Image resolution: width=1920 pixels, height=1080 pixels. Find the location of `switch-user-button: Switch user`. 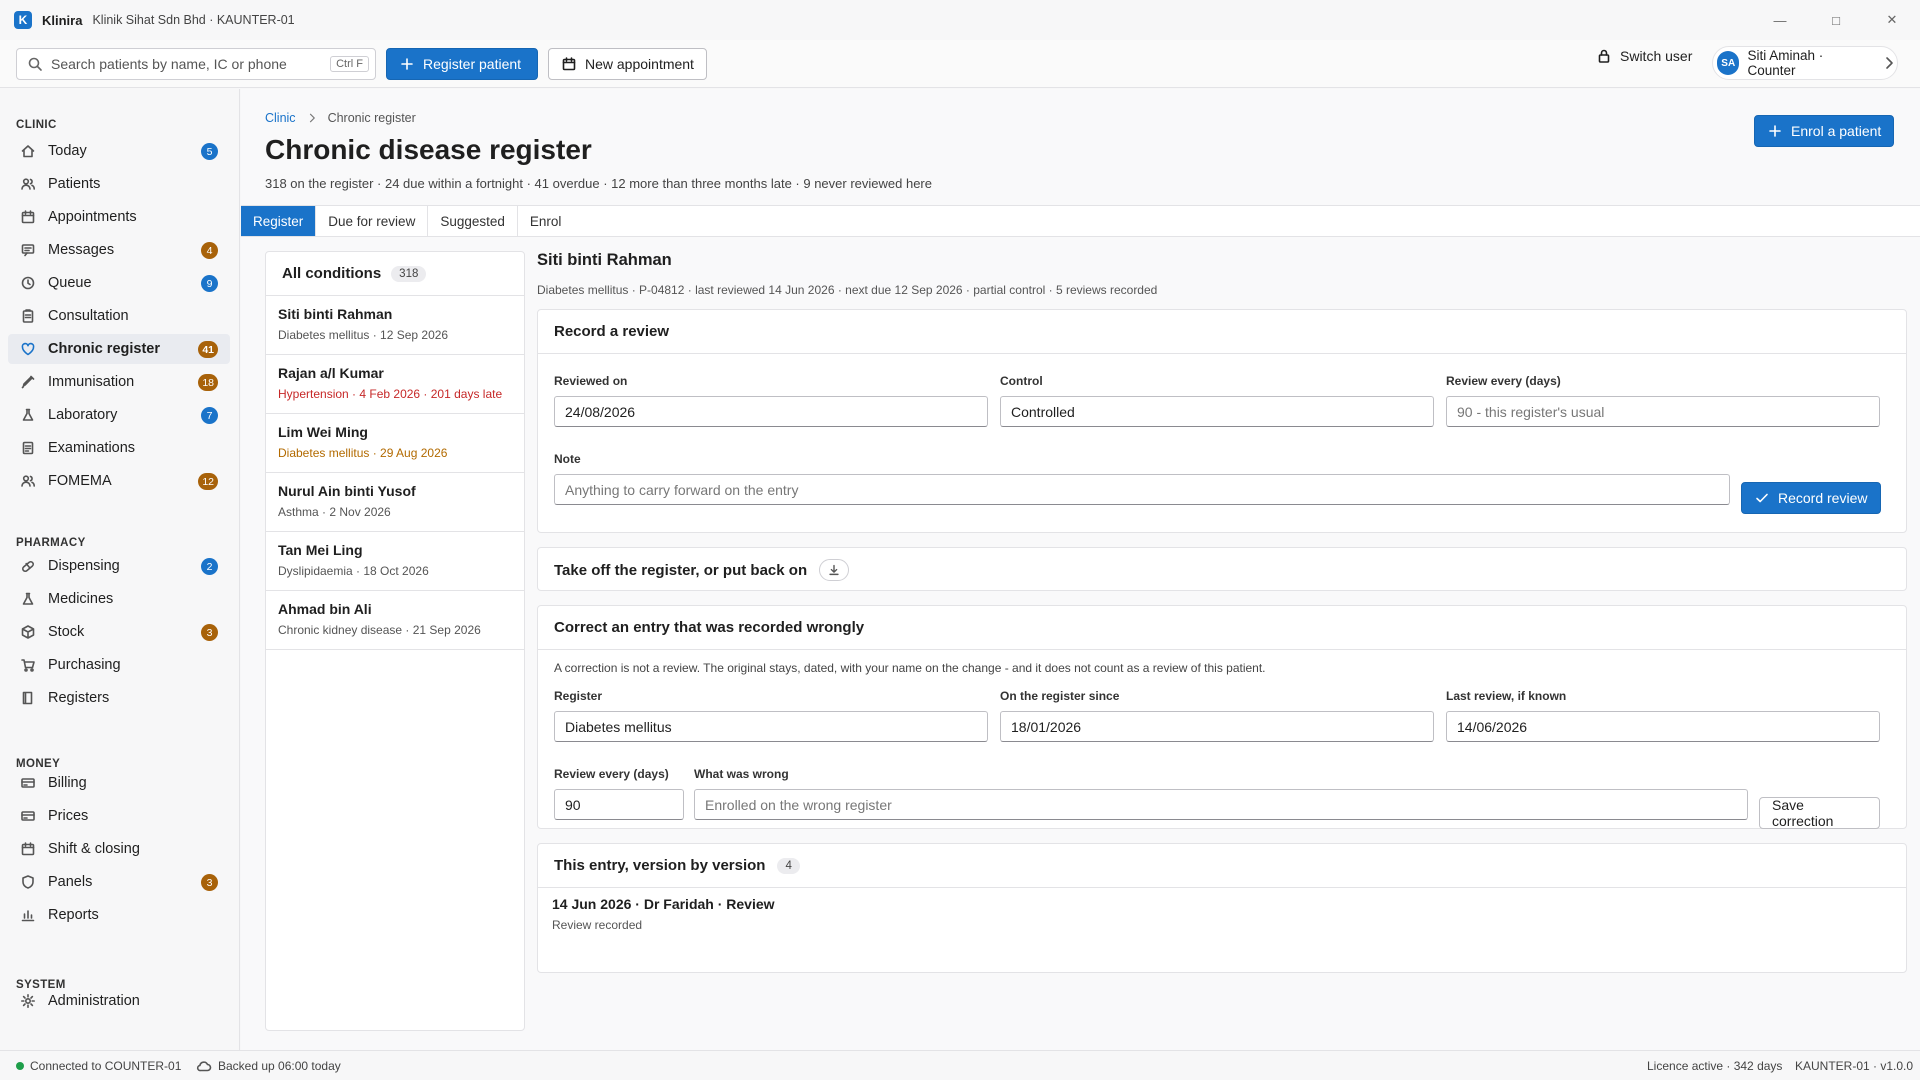

switch-user-button: Switch user is located at coordinates (1644, 56).